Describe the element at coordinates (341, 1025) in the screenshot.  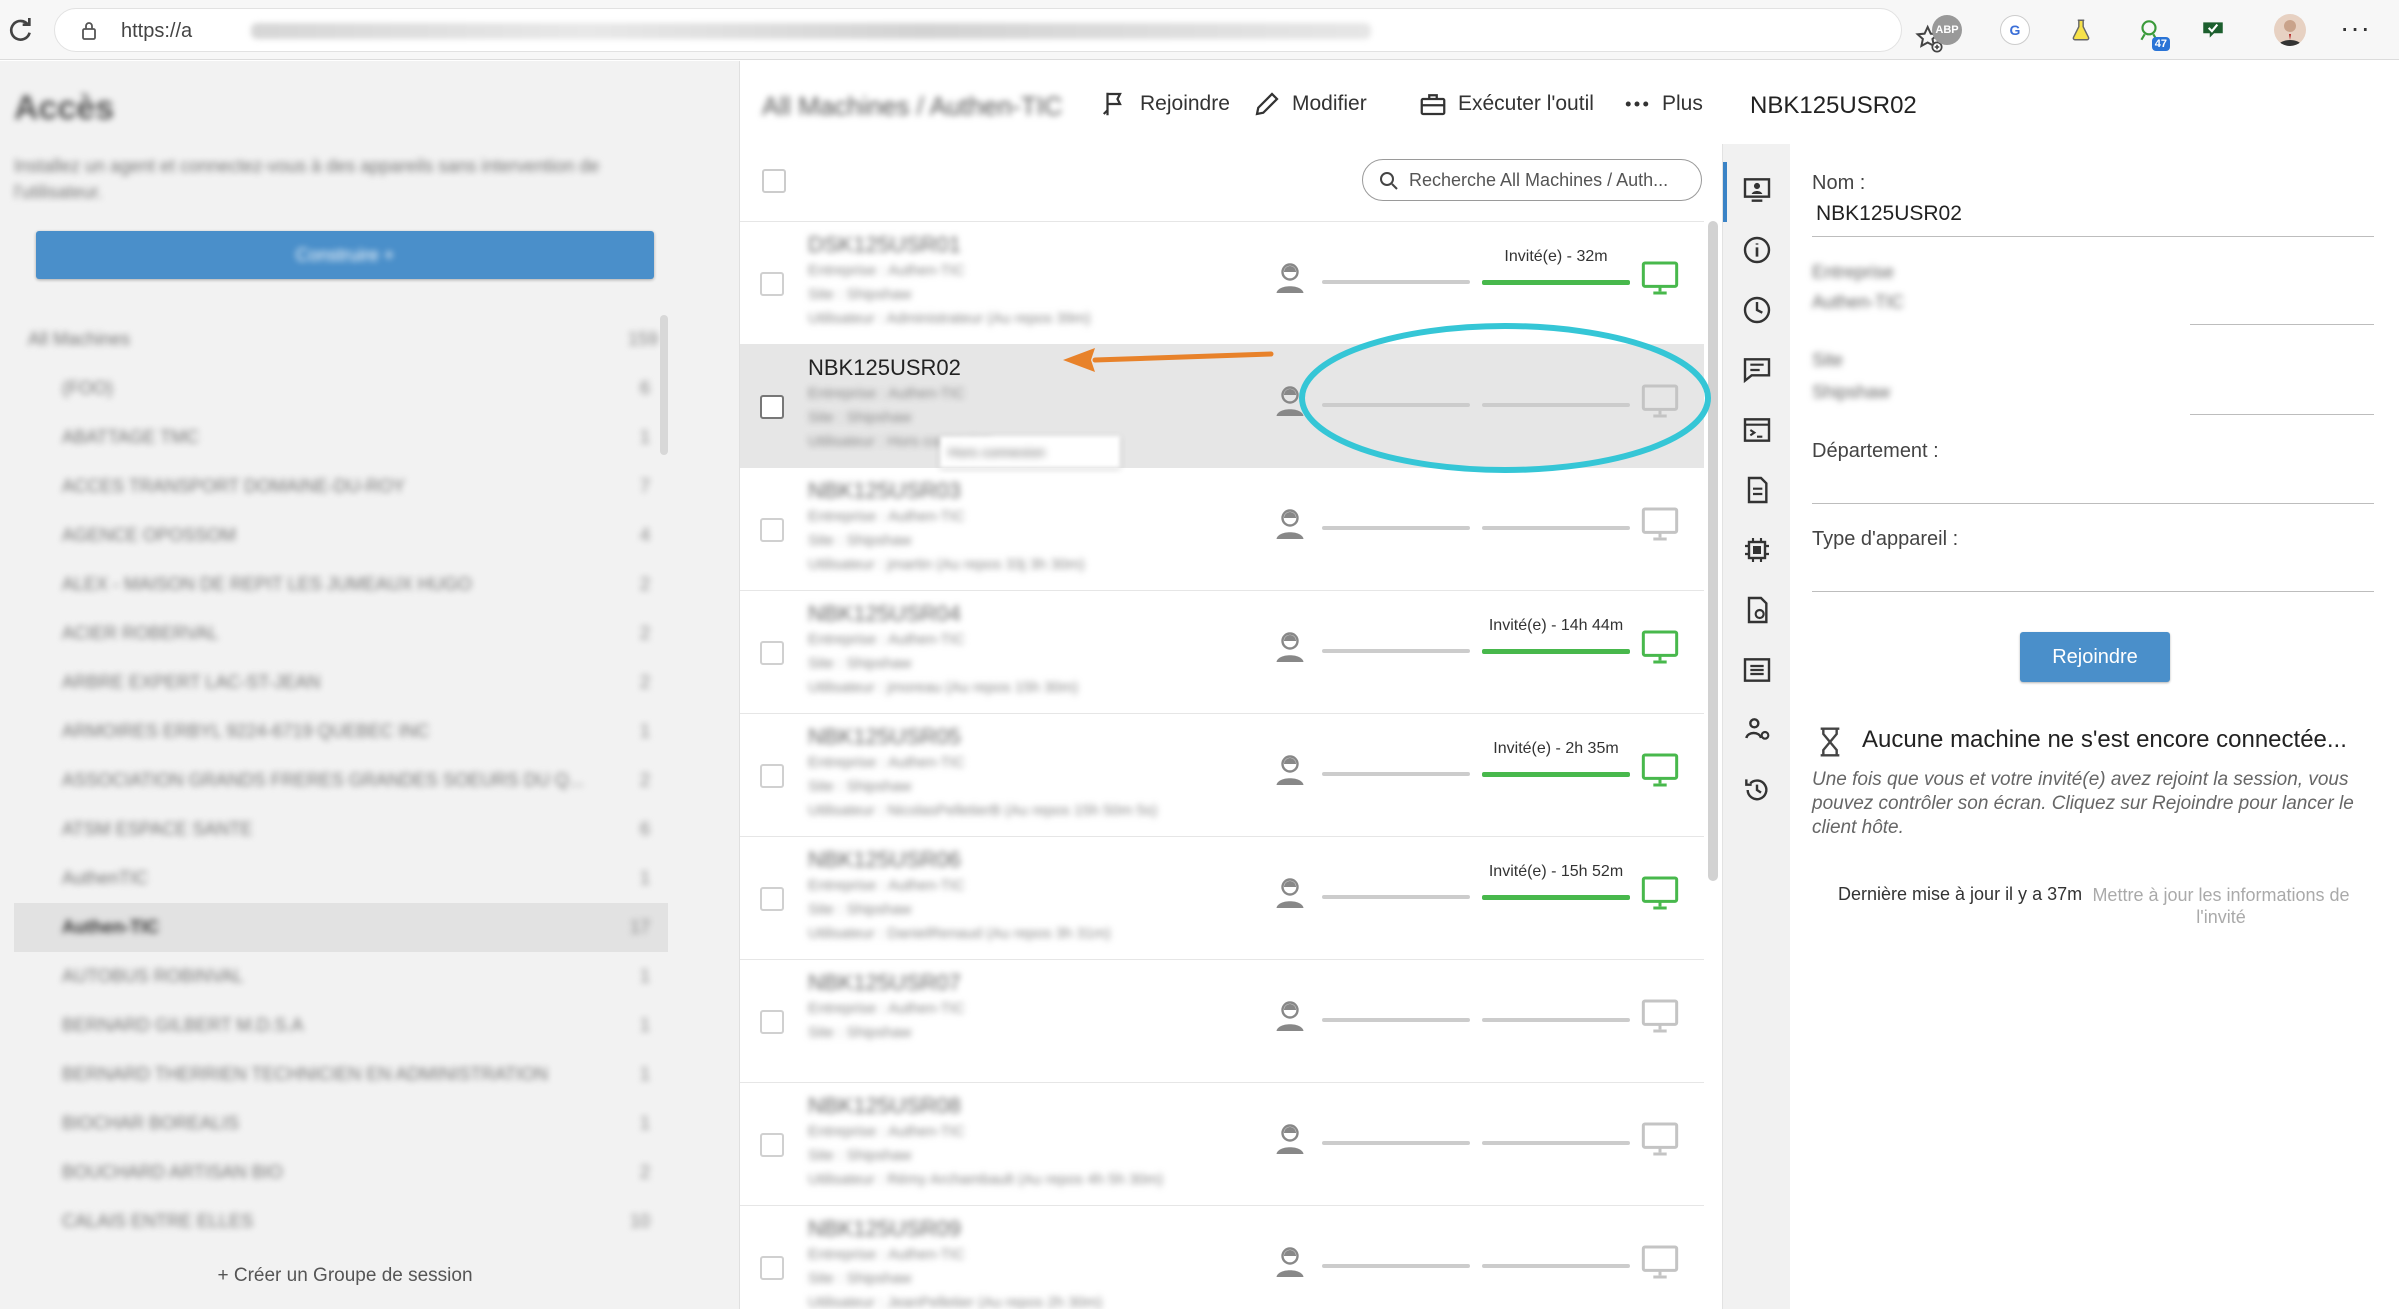
I see `session-group-item: BERNARD GILBERT M.D.S.A 1` at that location.